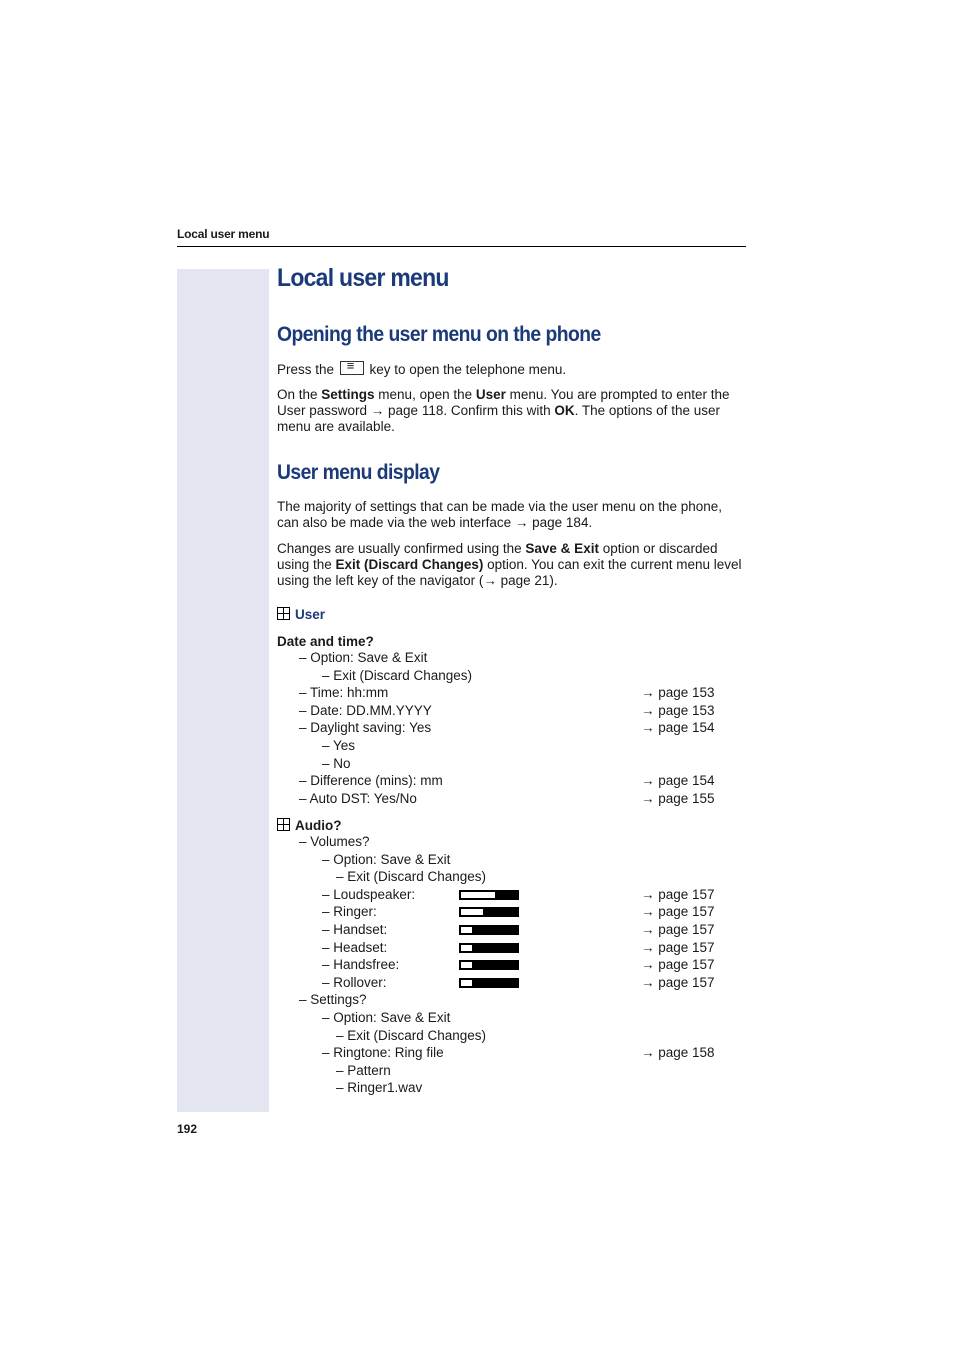 This screenshot has width=954, height=1351. What do you see at coordinates (336, 763) in the screenshot?
I see `date-time-item-label: – No` at bounding box center [336, 763].